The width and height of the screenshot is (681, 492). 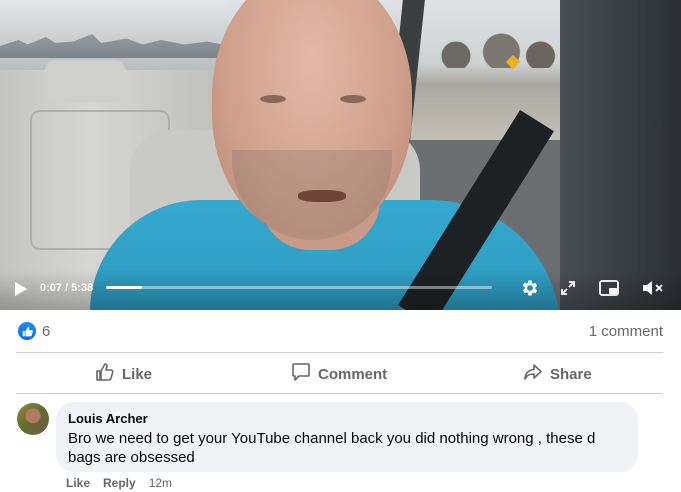 I want to click on commenter-avatar, so click(x=33, y=419).